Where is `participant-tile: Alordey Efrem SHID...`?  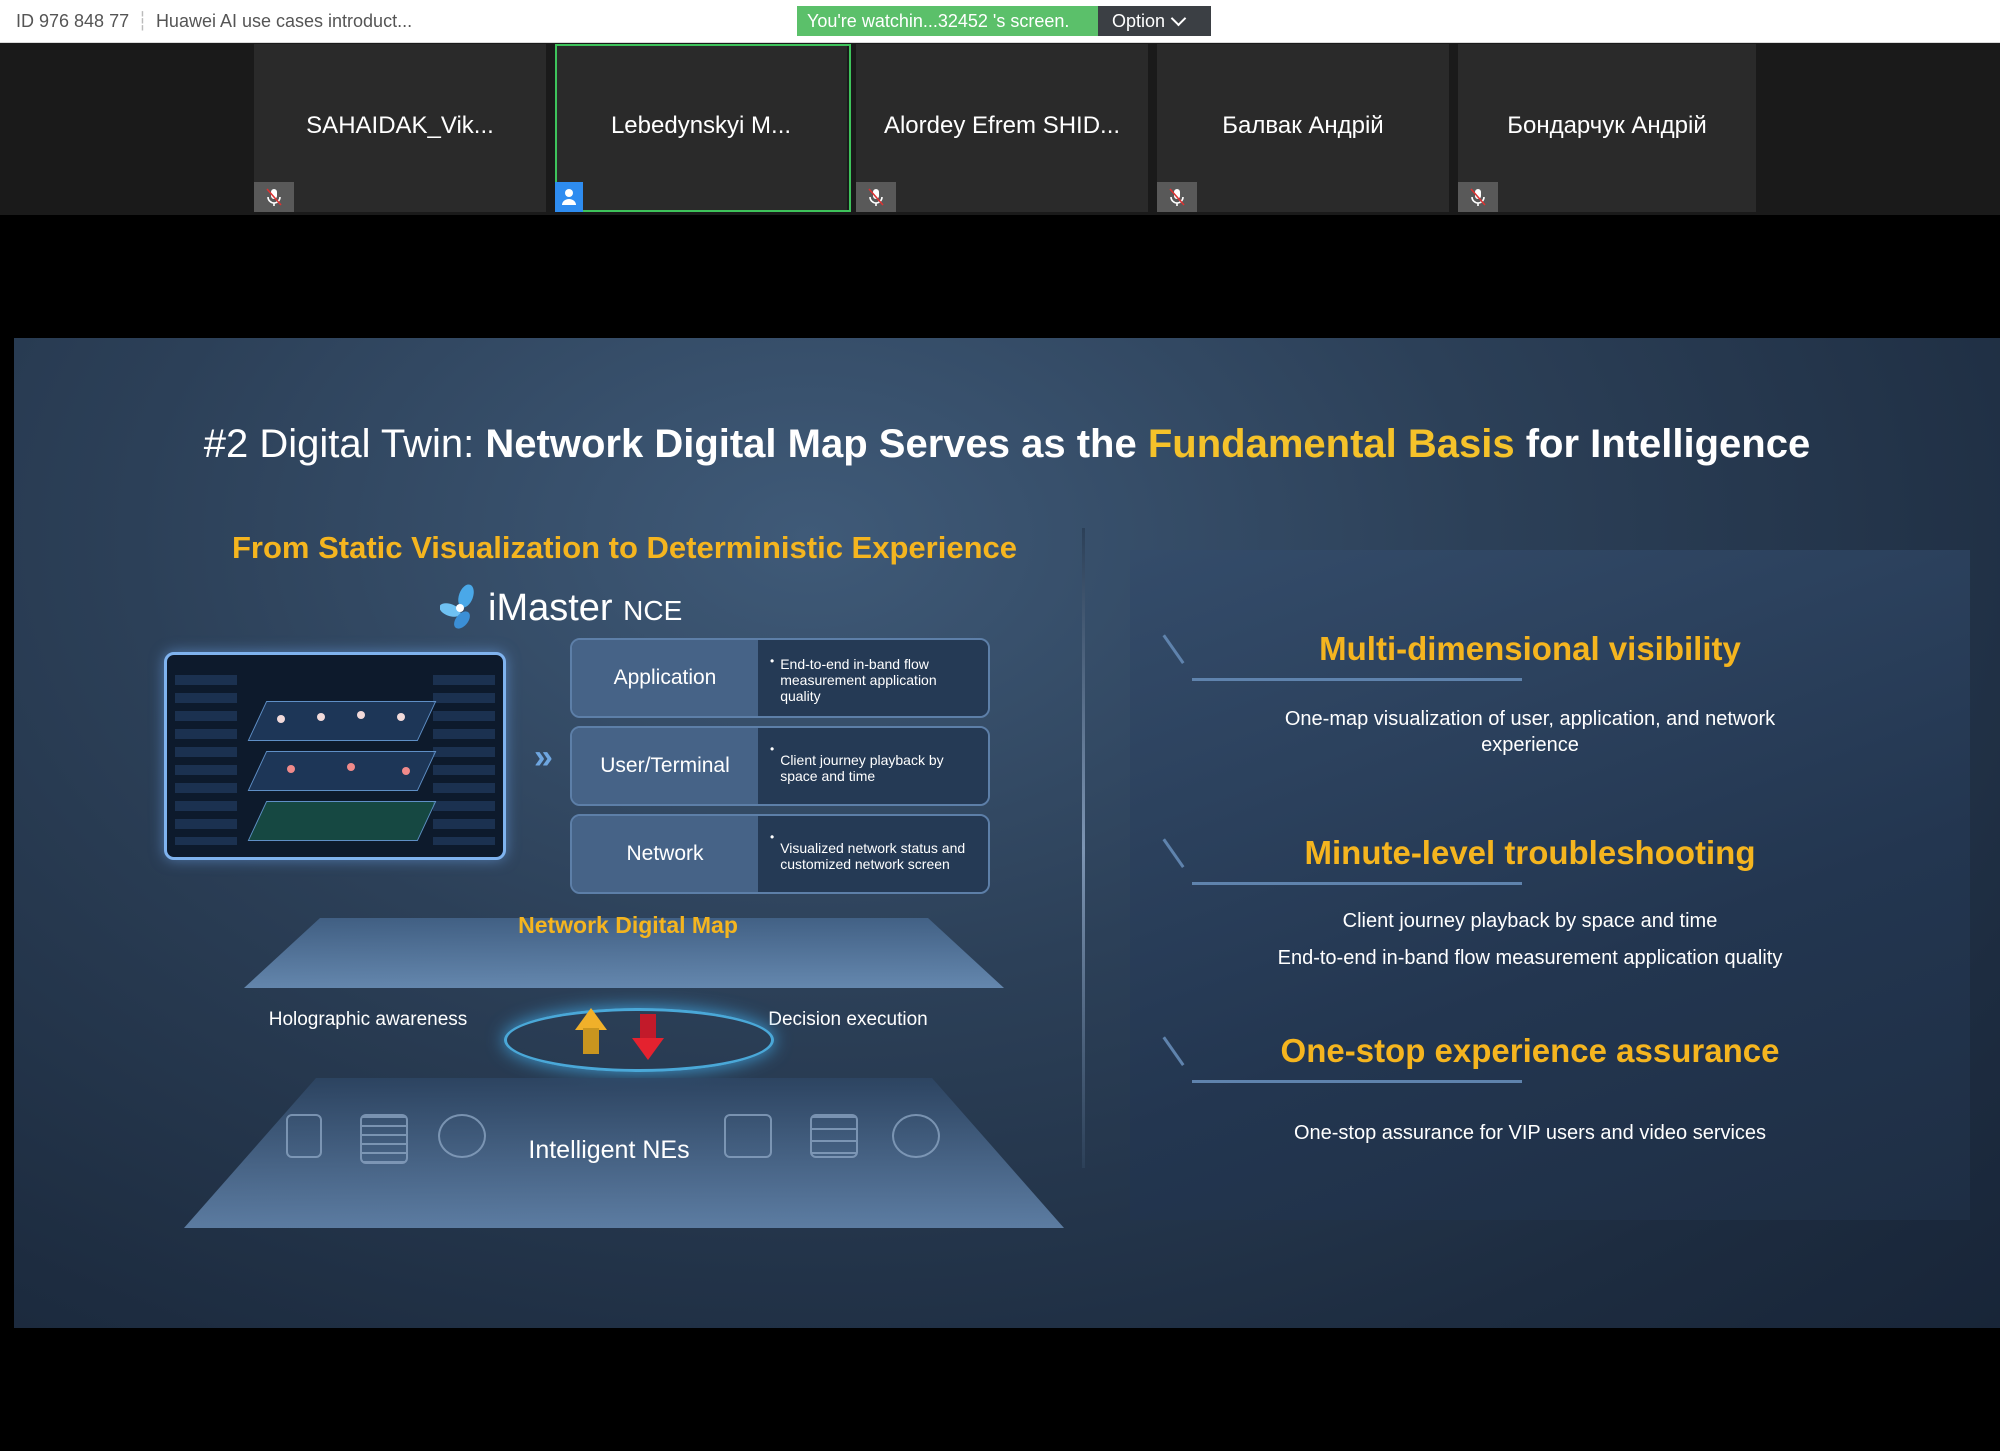 participant-tile: Alordey Efrem SHID... is located at coordinates (1004, 128).